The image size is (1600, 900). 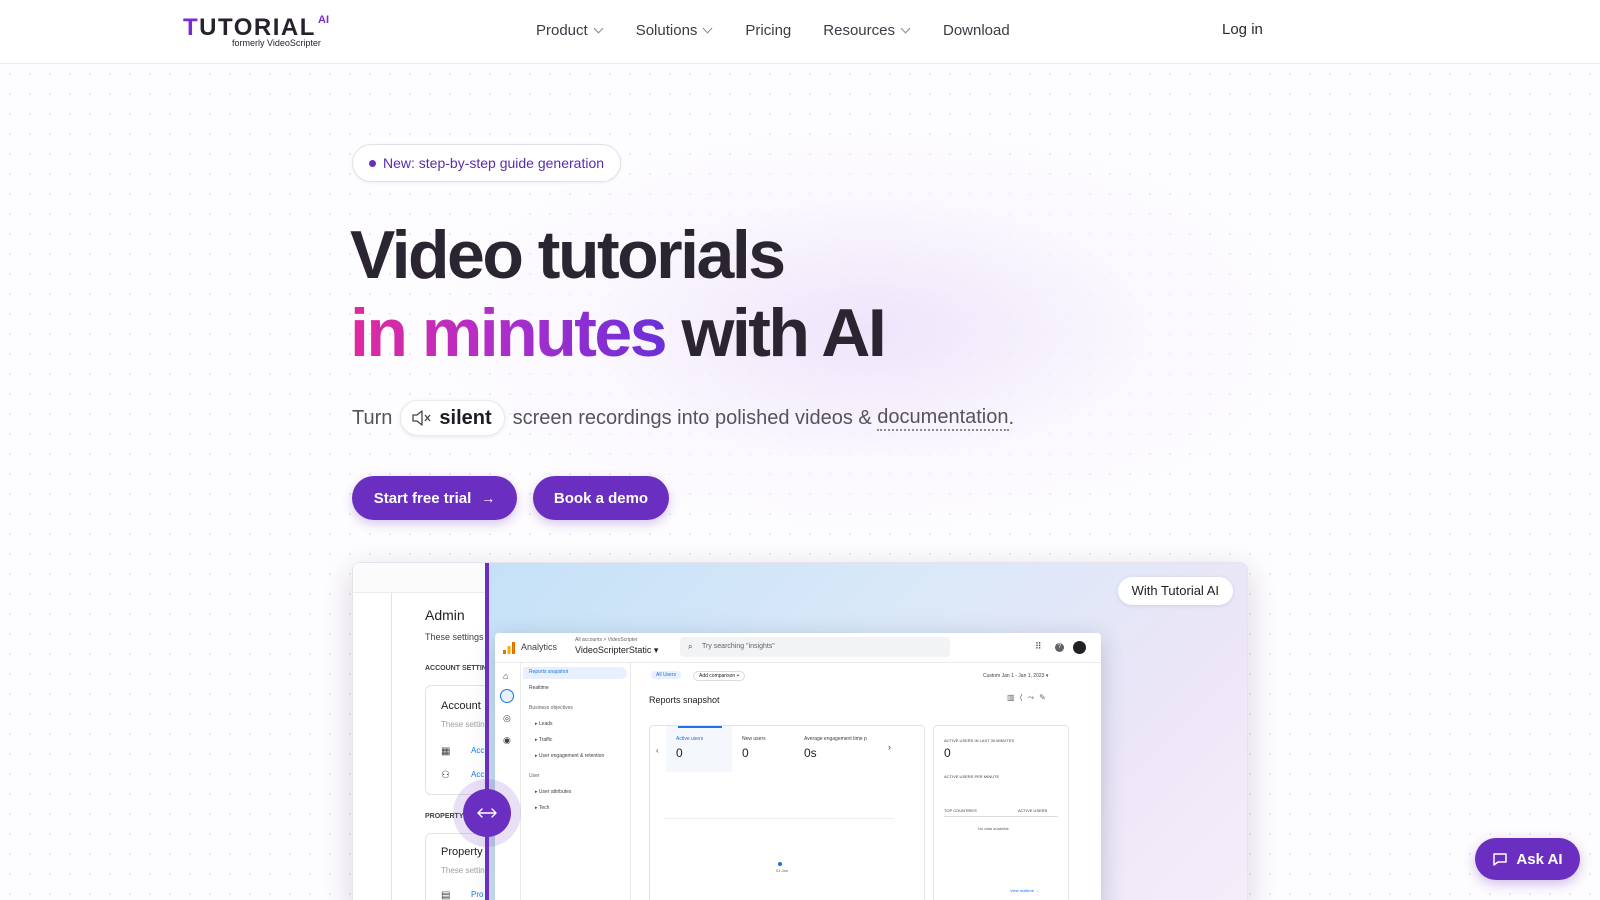 What do you see at coordinates (684, 700) in the screenshot?
I see `ga-report-title: Reports snapshot` at bounding box center [684, 700].